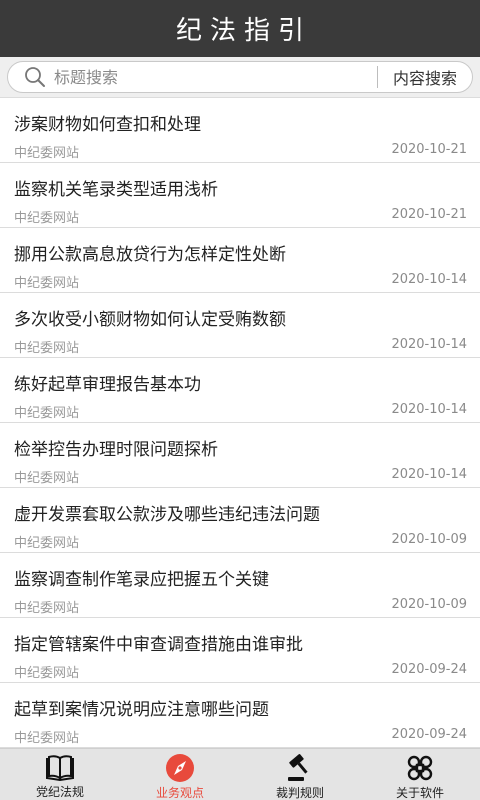 The width and height of the screenshot is (480, 800). What do you see at coordinates (116, 190) in the screenshot?
I see `article-title: 监察机关笔录类型适用浅析` at bounding box center [116, 190].